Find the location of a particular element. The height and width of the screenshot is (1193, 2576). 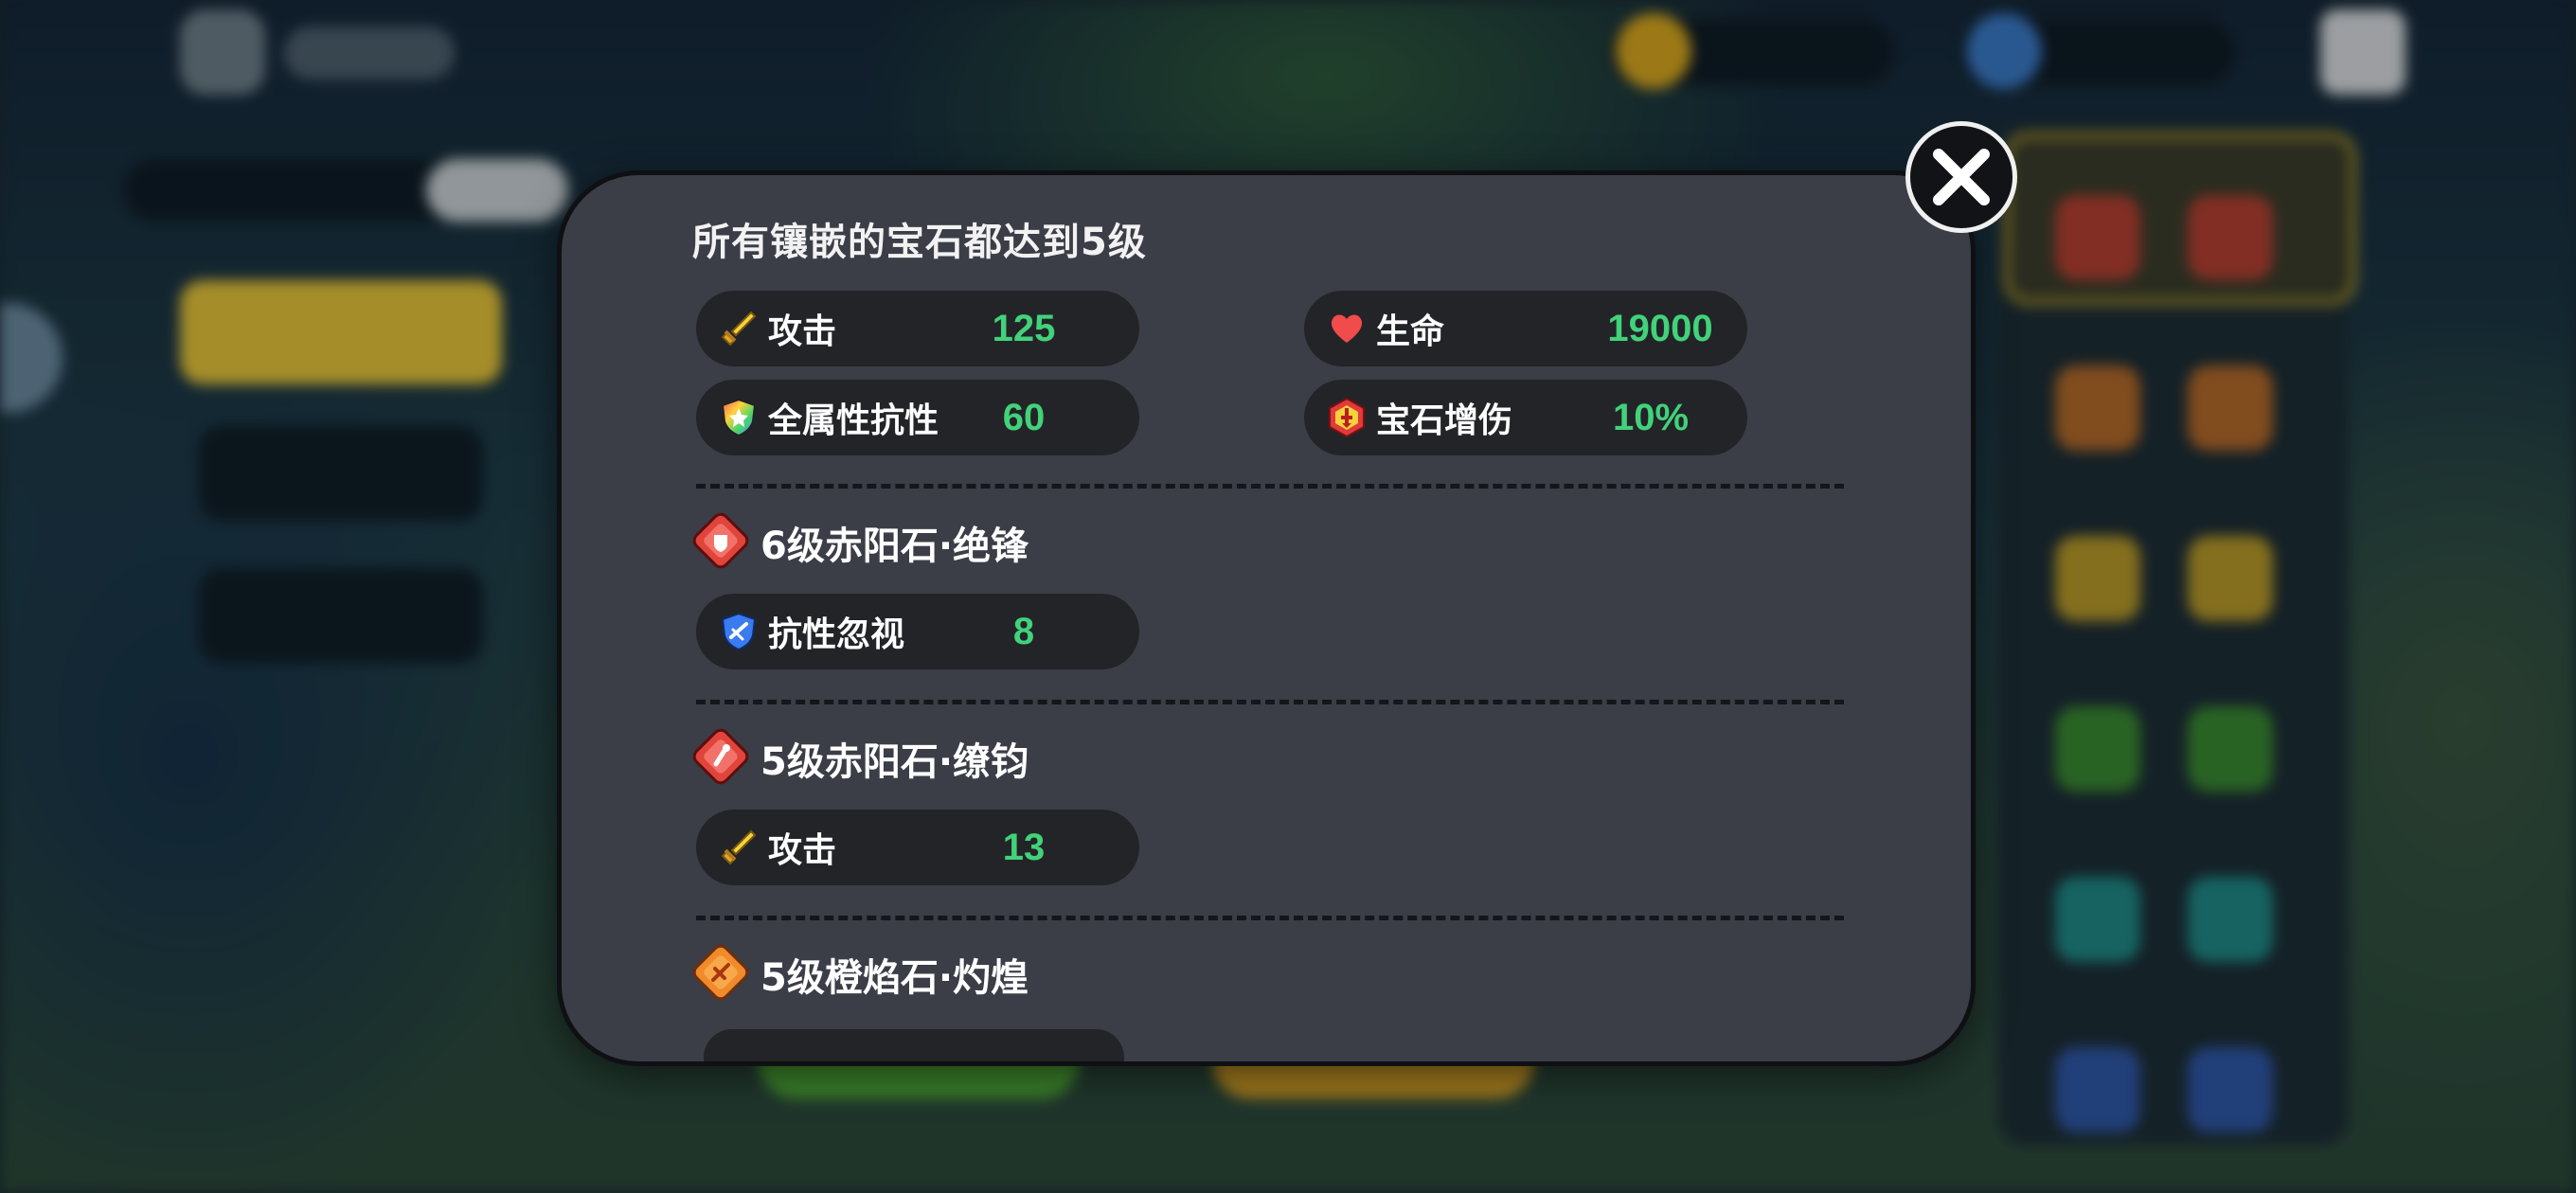

dialog-title: 所有镶嵌的宝石都达到5级 is located at coordinates (919, 242).